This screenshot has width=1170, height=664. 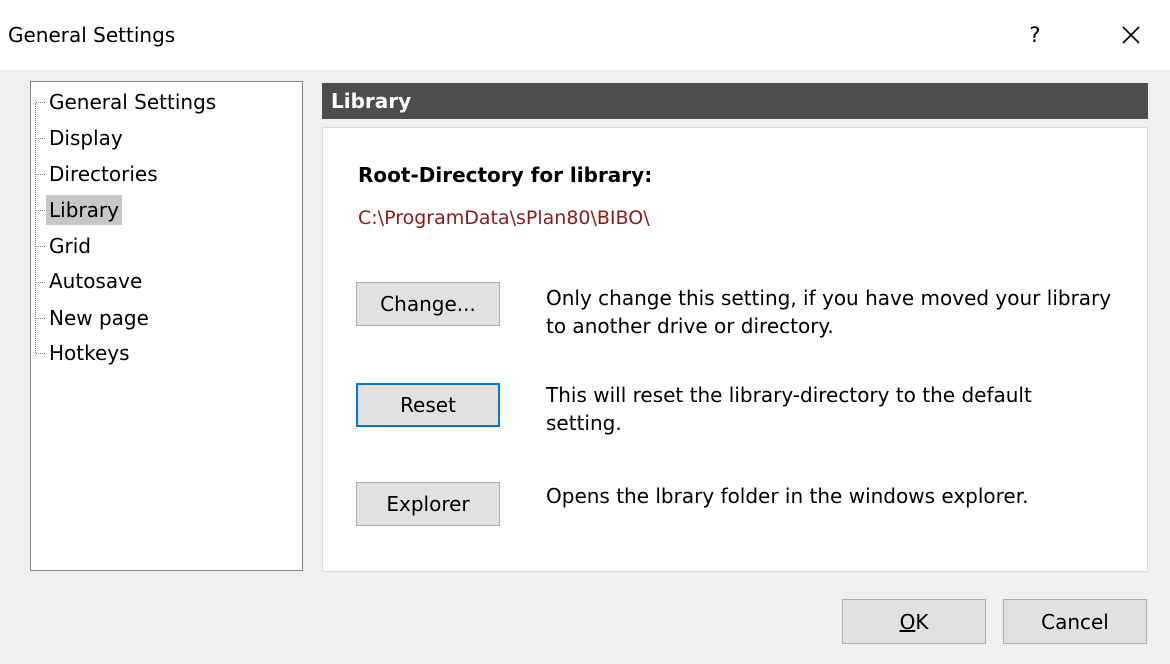 I want to click on panel-header: Library, so click(x=735, y=101).